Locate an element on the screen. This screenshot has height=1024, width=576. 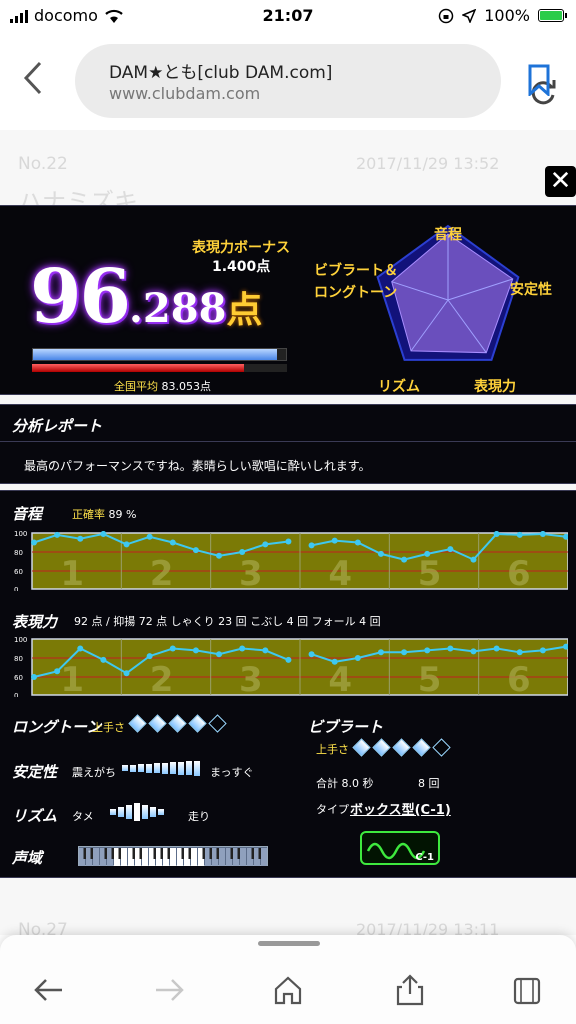
pitch-accuracy: 正確率 89 % is located at coordinates (104, 514).